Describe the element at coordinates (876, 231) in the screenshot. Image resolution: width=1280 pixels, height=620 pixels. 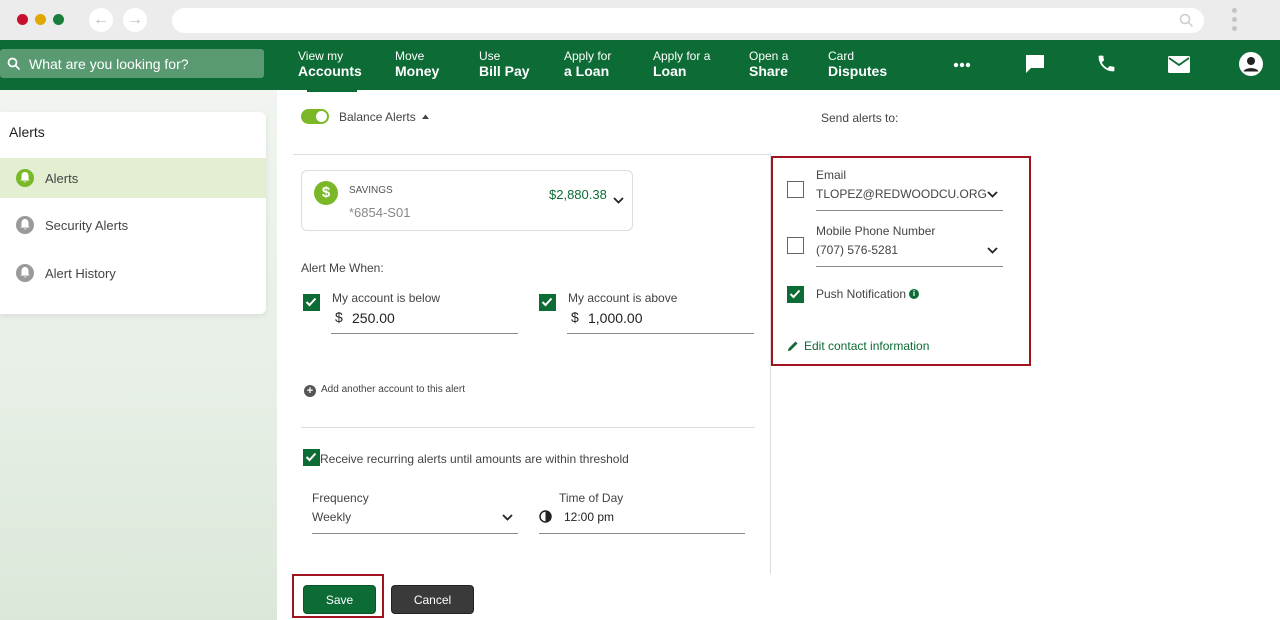
I see `phone-label: Mobile Phone Number` at that location.